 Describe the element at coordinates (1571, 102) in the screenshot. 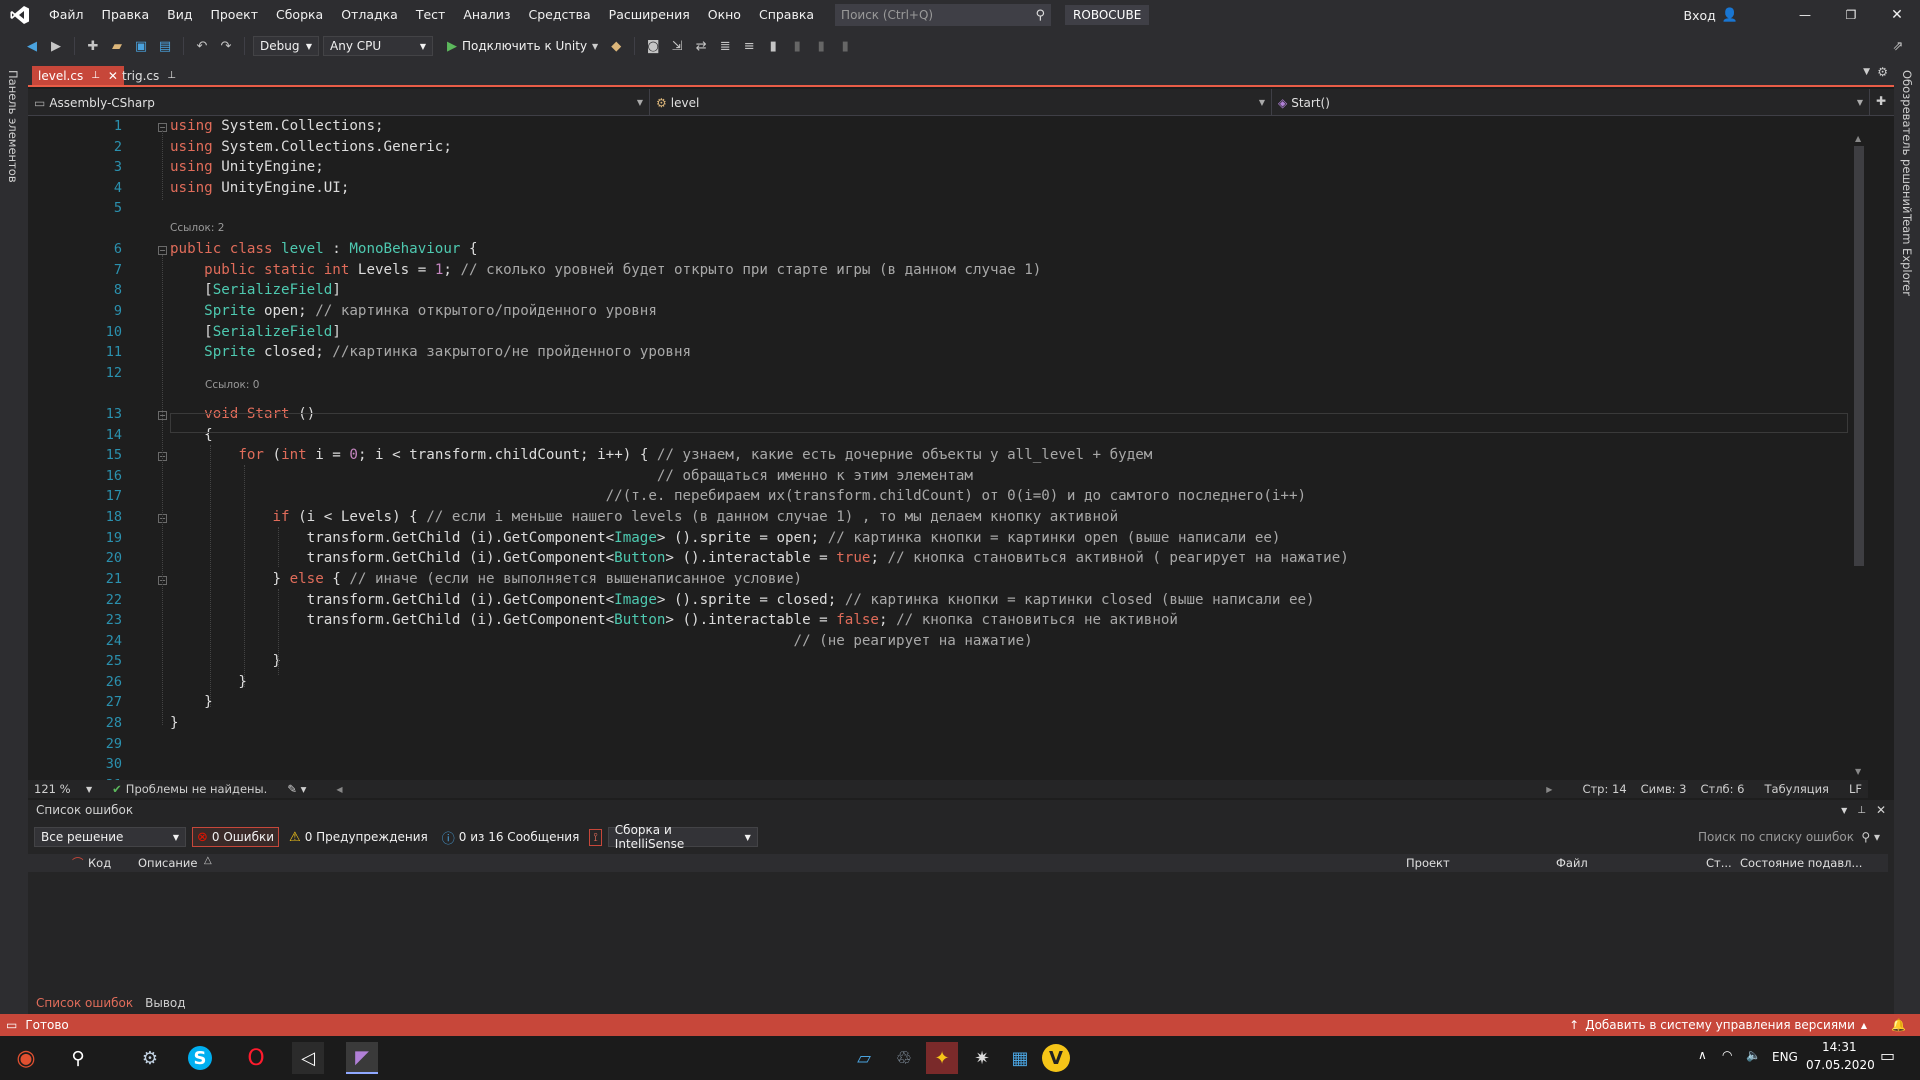

I see `member-dropdown: ◈ Start() ▼` at that location.